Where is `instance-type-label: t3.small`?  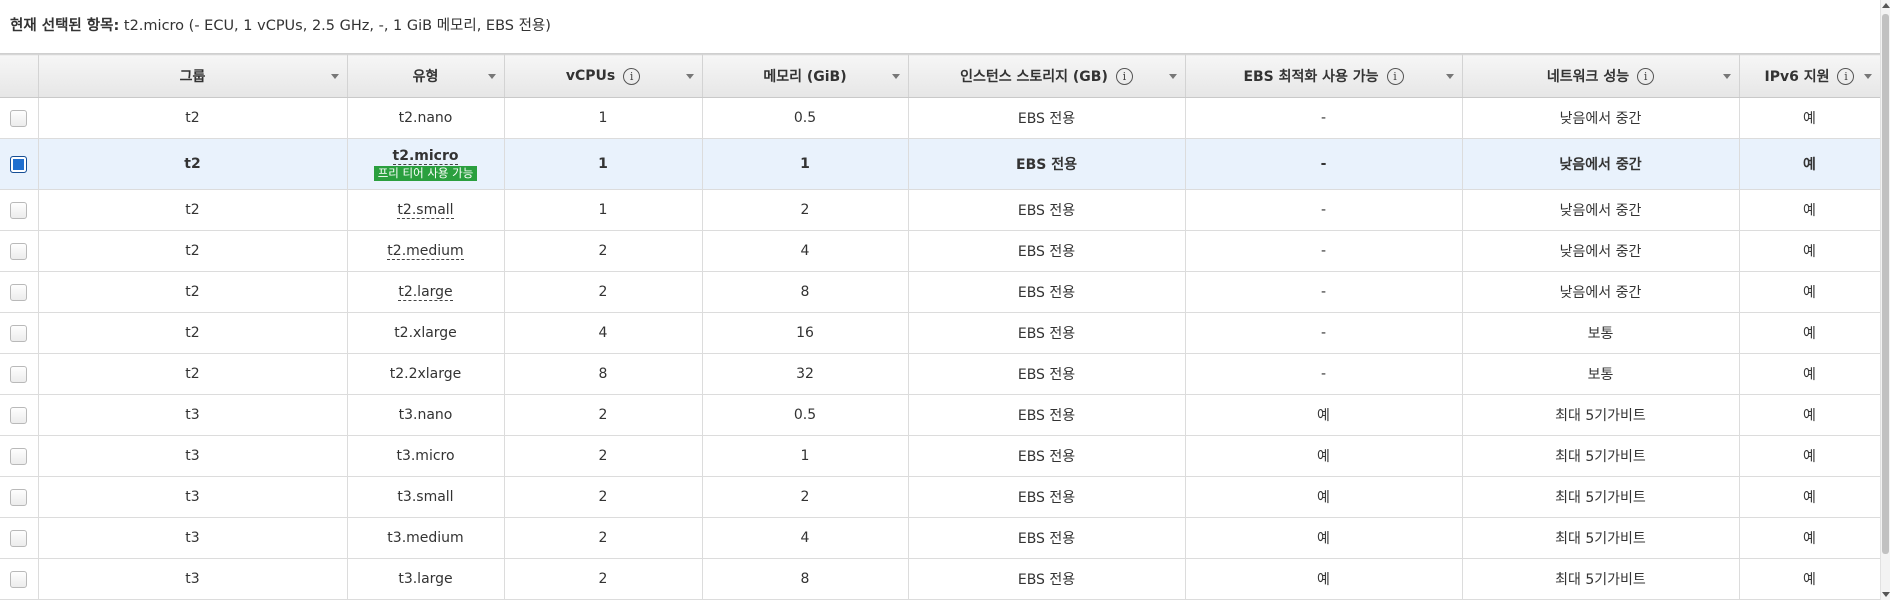
instance-type-label: t3.small is located at coordinates (425, 497).